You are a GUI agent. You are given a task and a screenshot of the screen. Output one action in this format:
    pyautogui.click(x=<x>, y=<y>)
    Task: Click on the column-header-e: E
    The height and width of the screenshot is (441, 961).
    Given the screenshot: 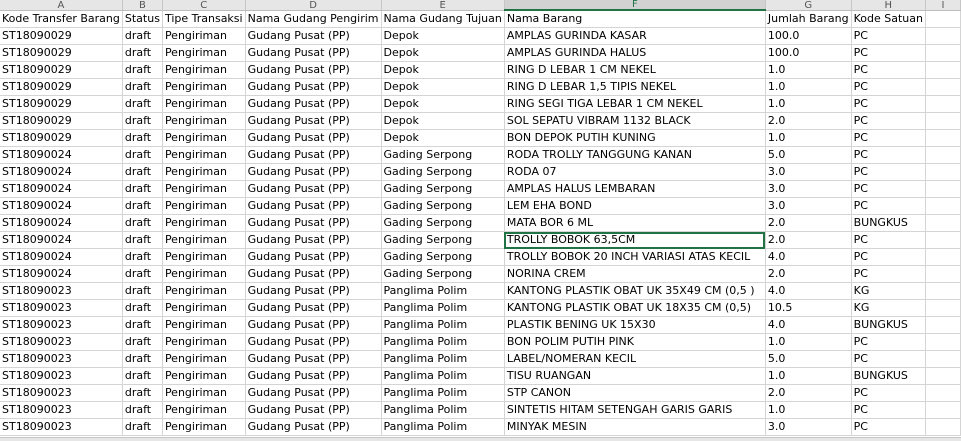 What is the action you would take?
    pyautogui.click(x=443, y=5)
    